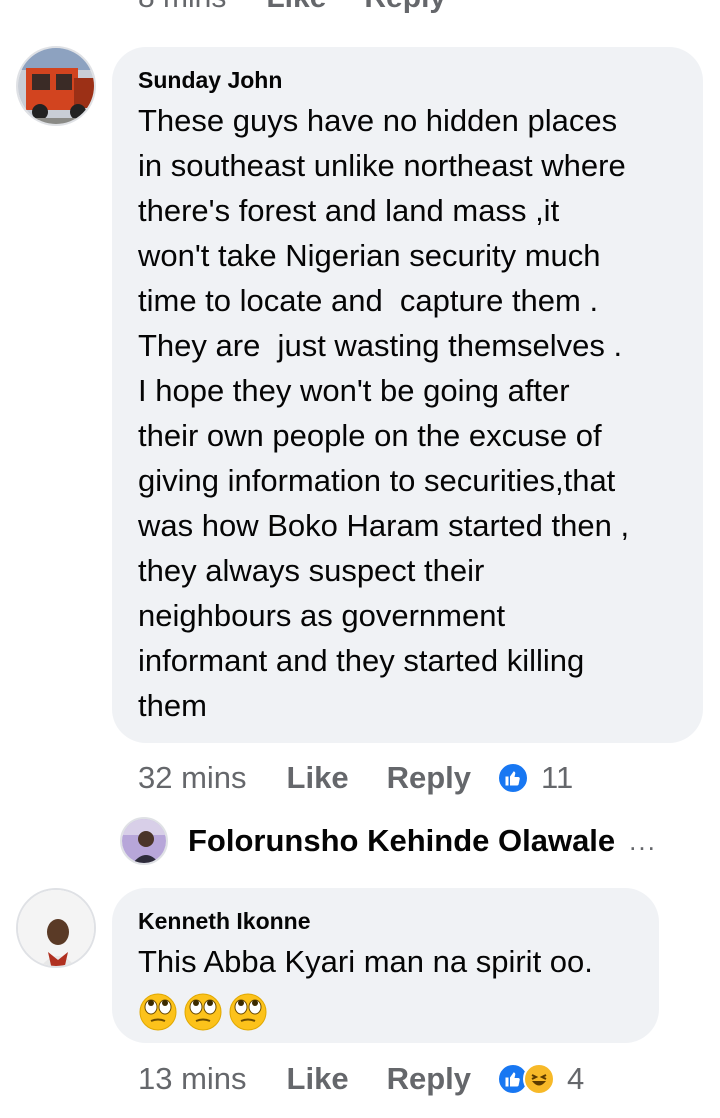  Describe the element at coordinates (407, 80) in the screenshot. I see `comment-author: Sunday John` at that location.